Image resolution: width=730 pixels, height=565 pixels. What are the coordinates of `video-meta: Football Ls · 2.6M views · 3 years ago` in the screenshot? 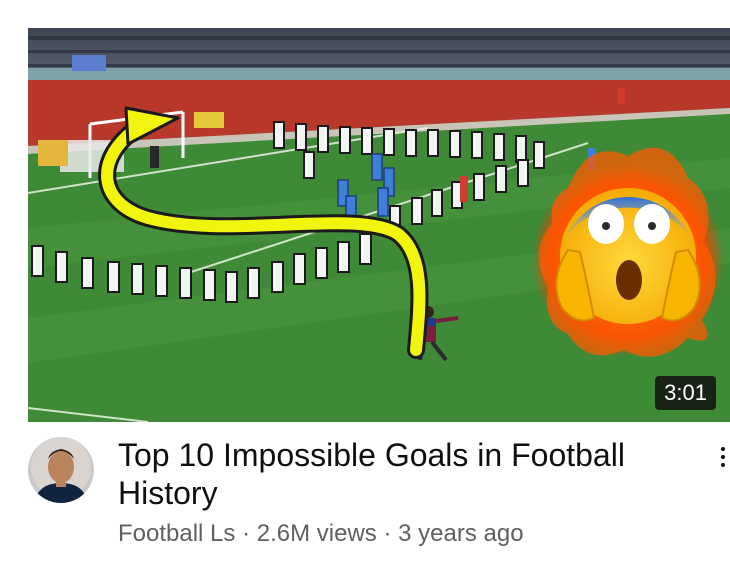 It's located at (321, 534).